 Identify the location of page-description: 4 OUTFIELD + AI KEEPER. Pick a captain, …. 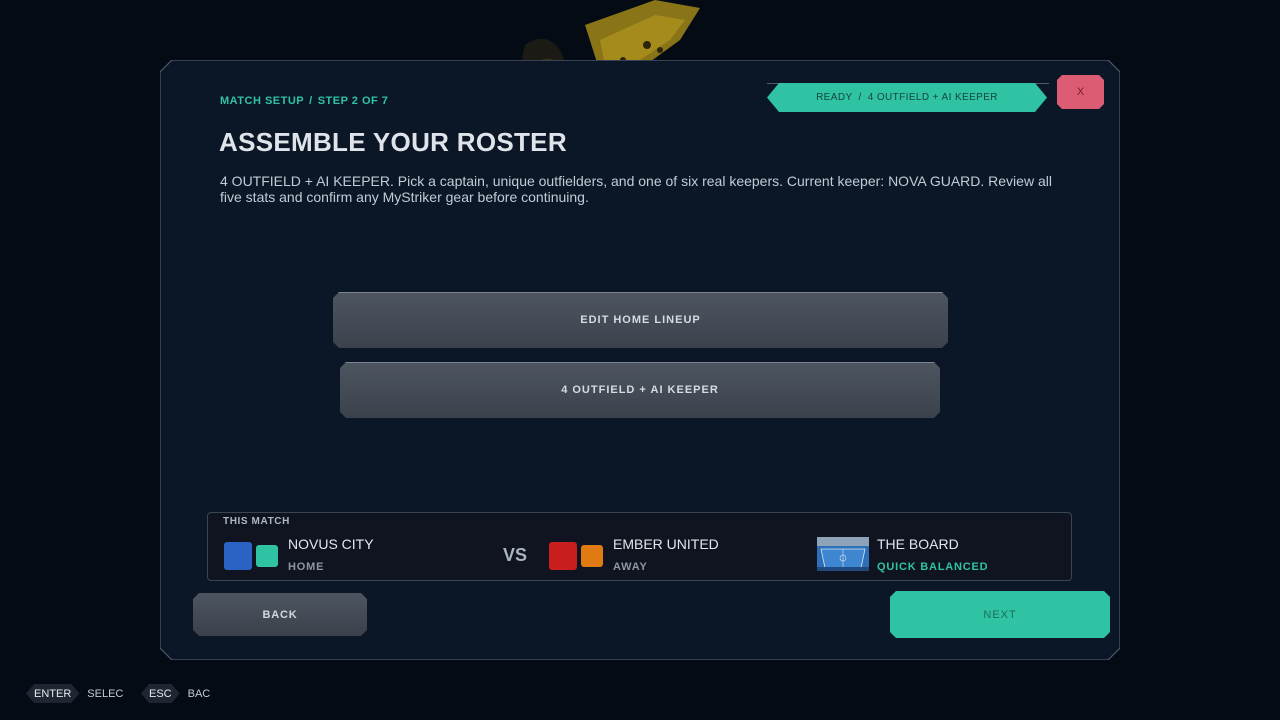
(636, 189).